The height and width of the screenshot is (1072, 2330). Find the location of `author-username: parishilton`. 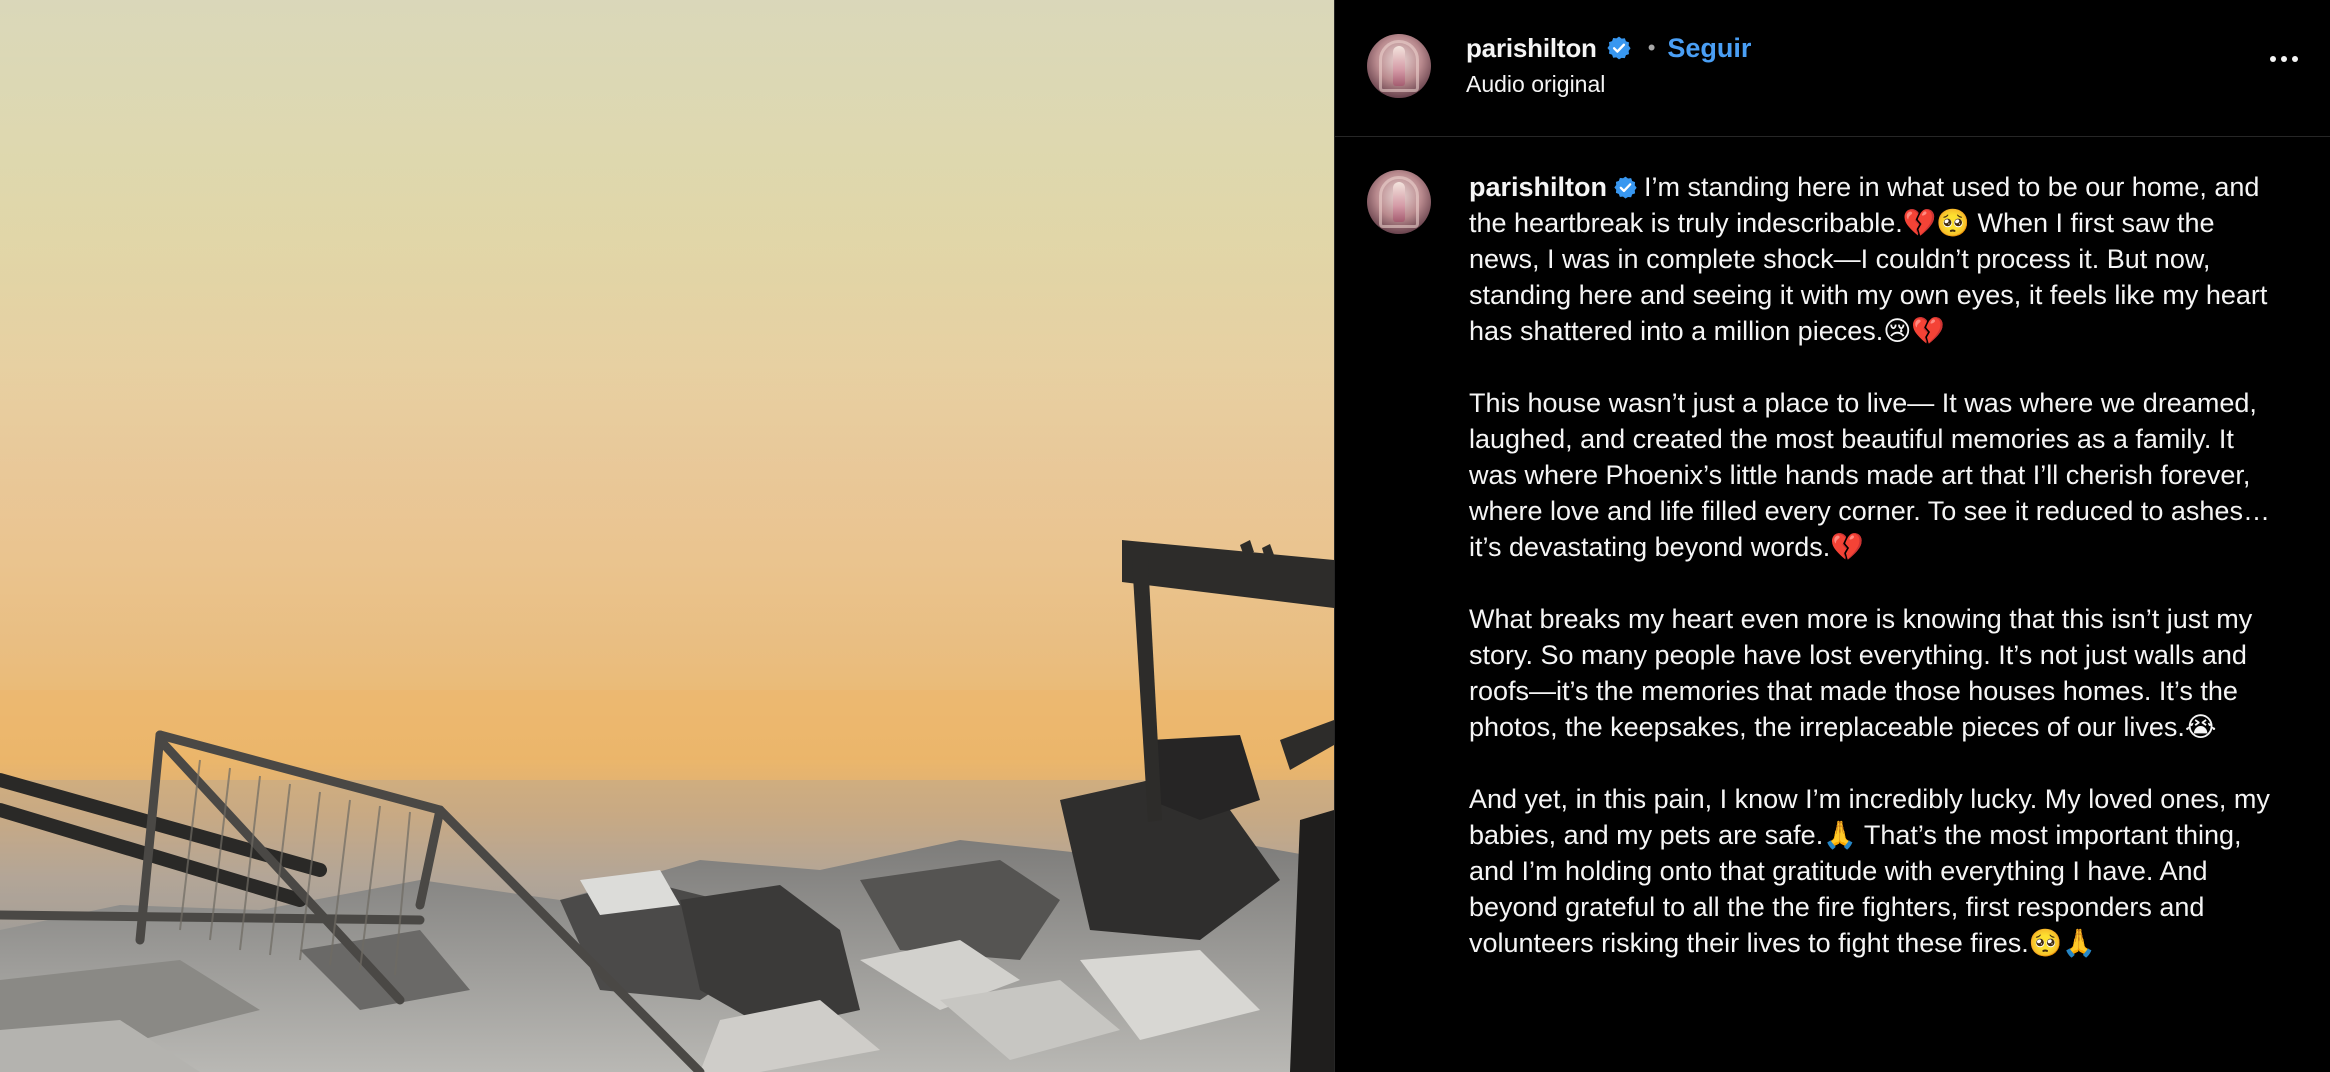

author-username: parishilton is located at coordinates (1531, 48).